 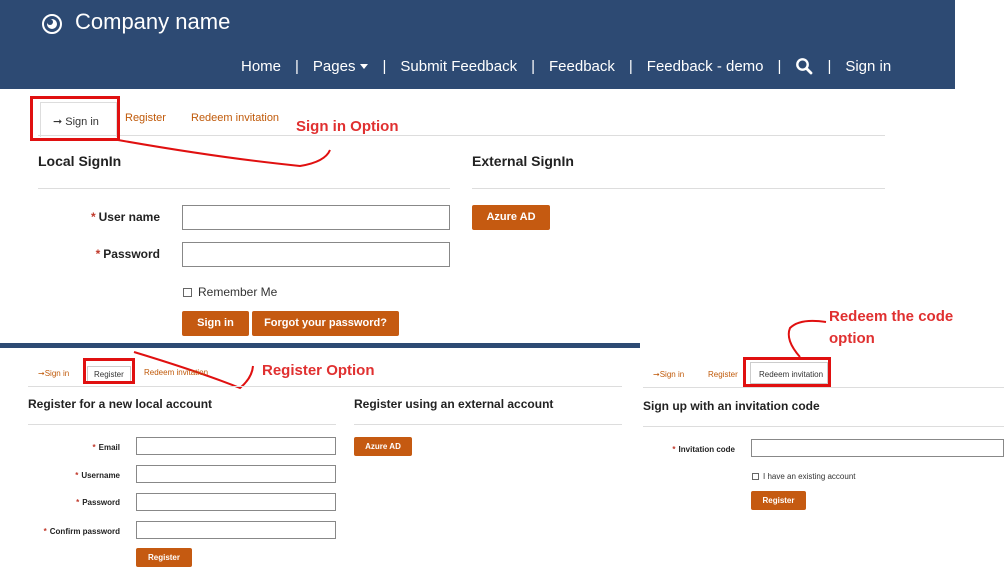 I want to click on connector-redeem, so click(x=807, y=338).